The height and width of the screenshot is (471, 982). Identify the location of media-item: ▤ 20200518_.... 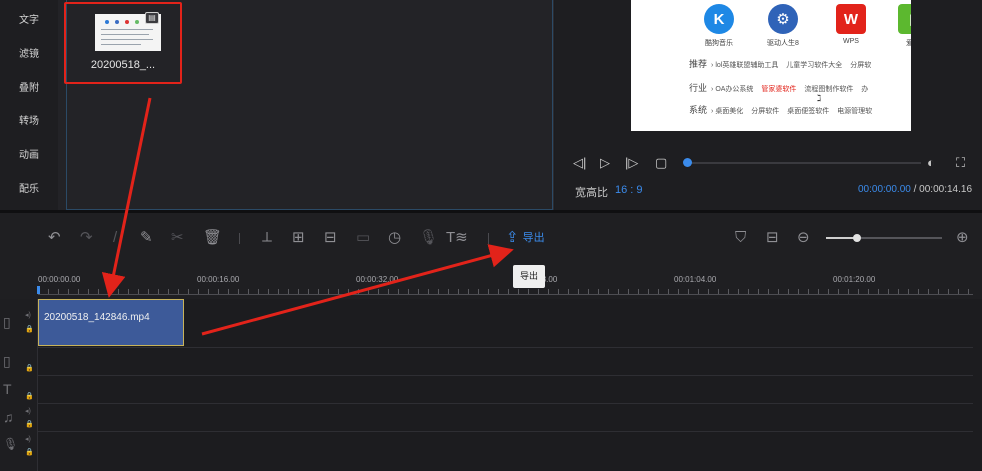
(123, 43).